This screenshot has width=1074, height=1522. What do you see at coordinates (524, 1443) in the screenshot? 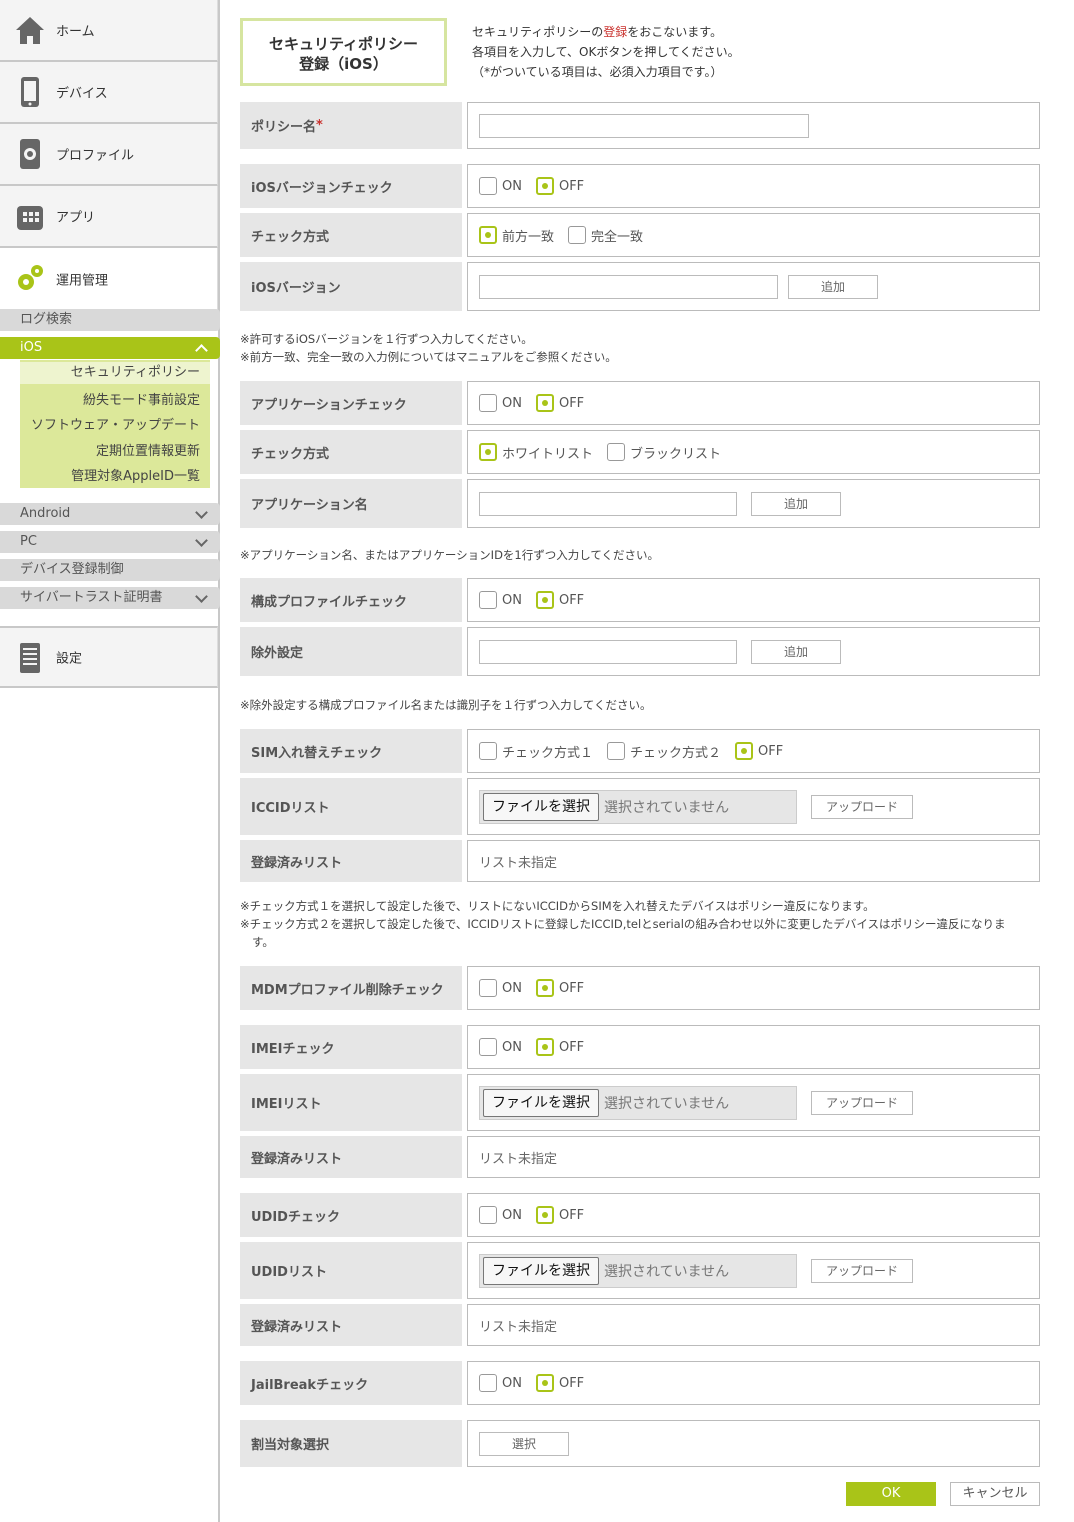
I see `assign-select-button: 選択` at bounding box center [524, 1443].